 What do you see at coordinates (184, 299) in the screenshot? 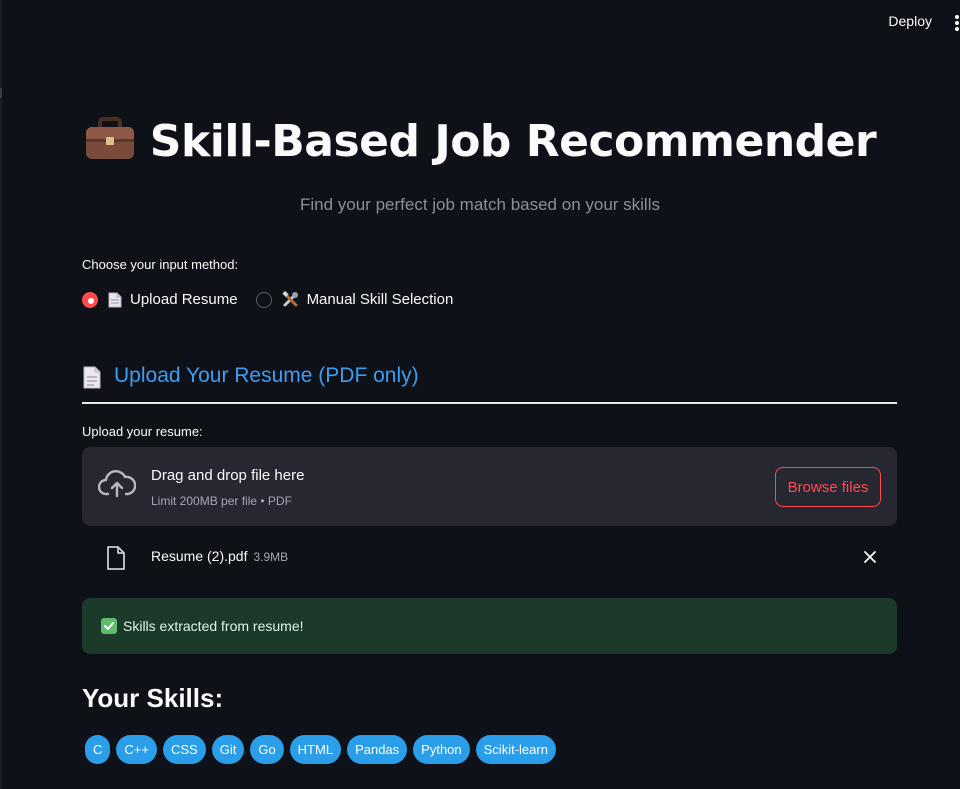
I see `radio-label: Upload Resume` at bounding box center [184, 299].